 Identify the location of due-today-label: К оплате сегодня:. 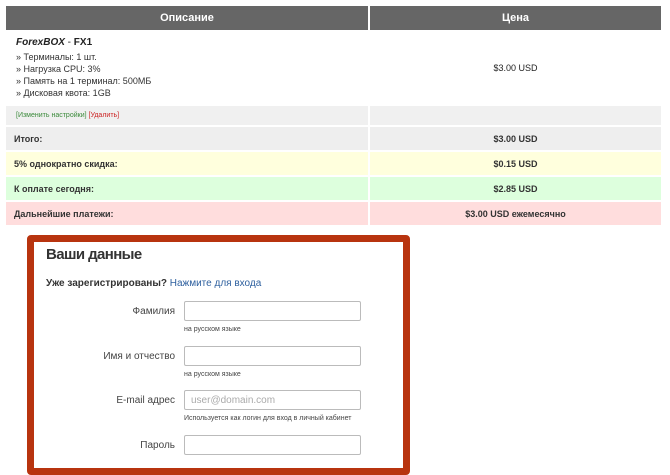
(187, 188).